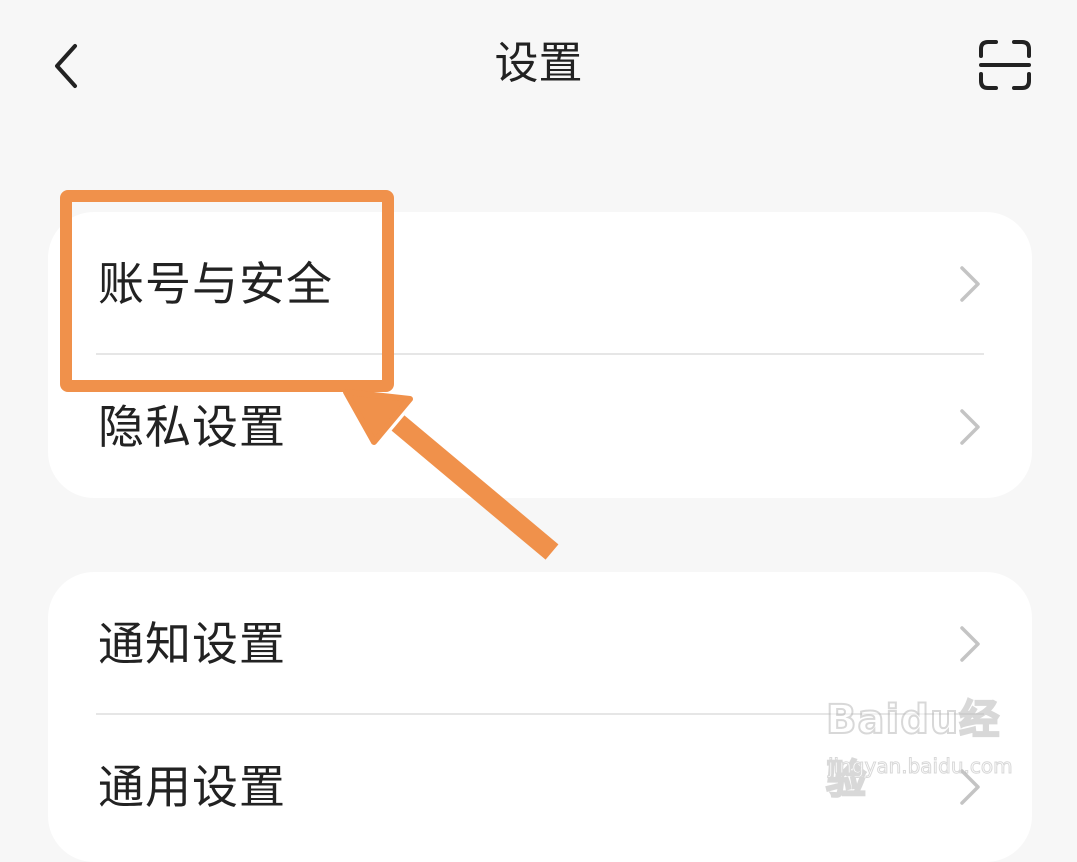  What do you see at coordinates (192, 427) in the screenshot?
I see `settings-item-label: 隐私设置` at bounding box center [192, 427].